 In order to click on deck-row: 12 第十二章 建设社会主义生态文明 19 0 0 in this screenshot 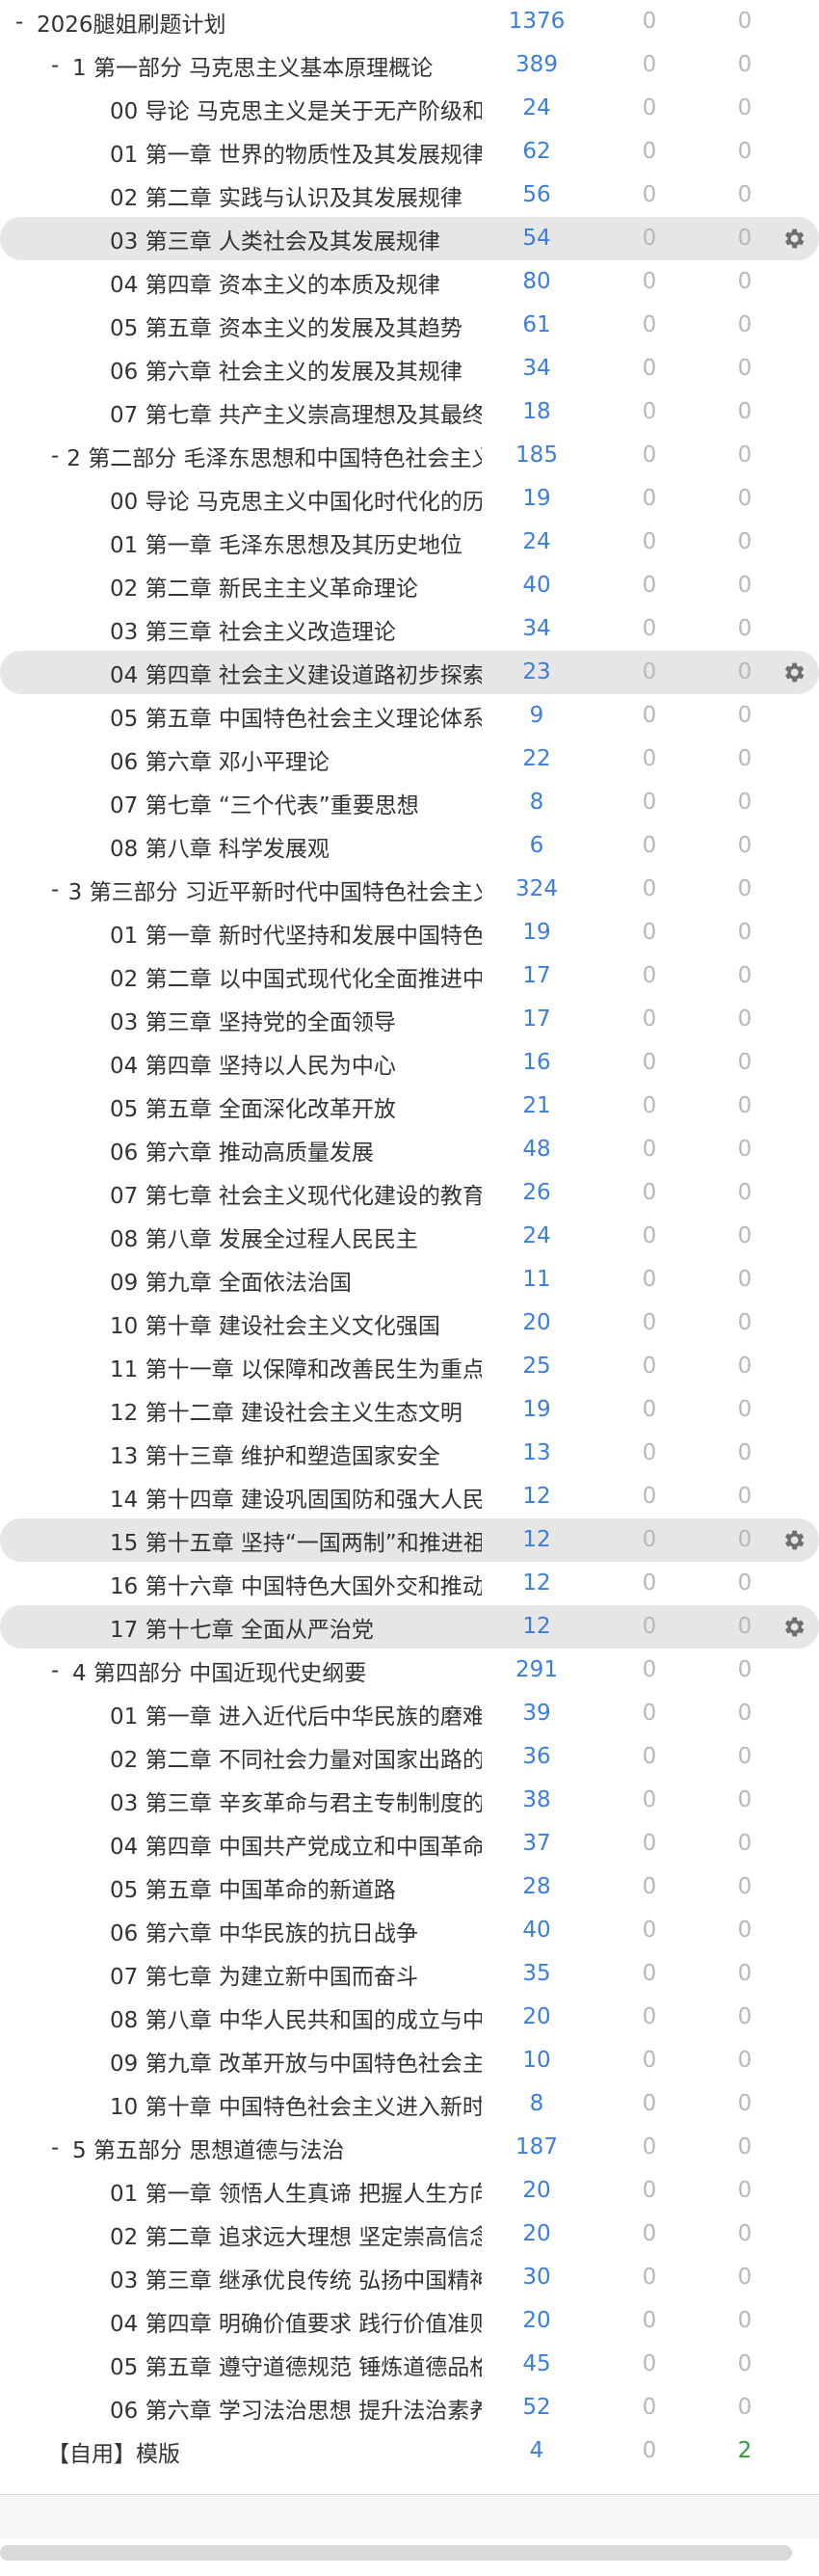, I will do `click(410, 1410)`.